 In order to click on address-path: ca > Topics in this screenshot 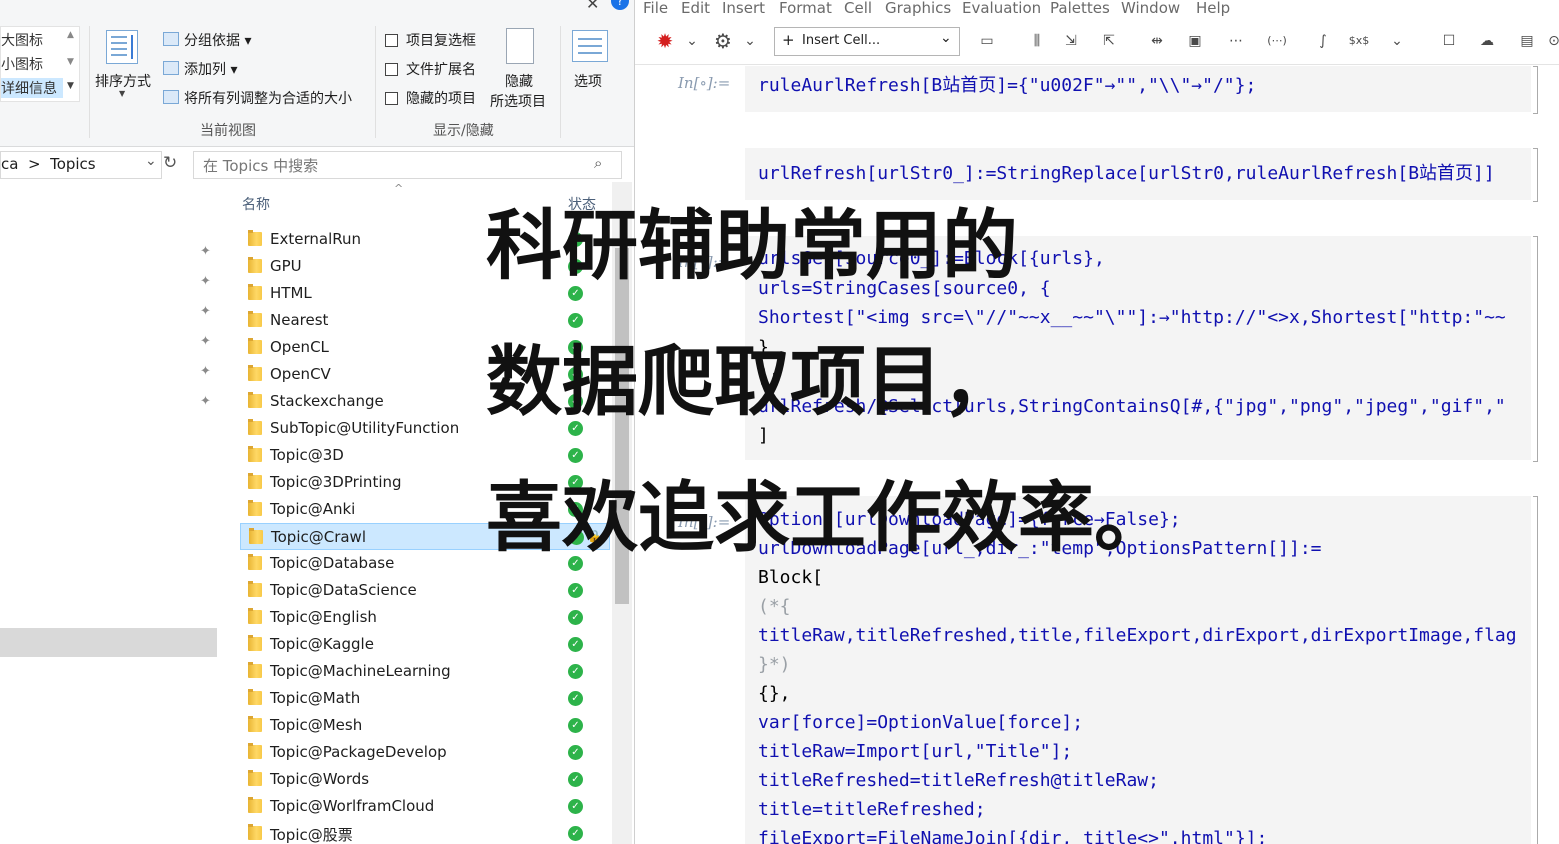, I will do `click(48, 164)`.